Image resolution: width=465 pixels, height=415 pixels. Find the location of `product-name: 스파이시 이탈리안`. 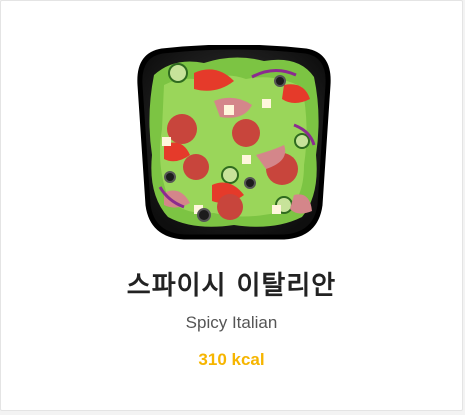

product-name: 스파이시 이탈리안 is located at coordinates (231, 286).